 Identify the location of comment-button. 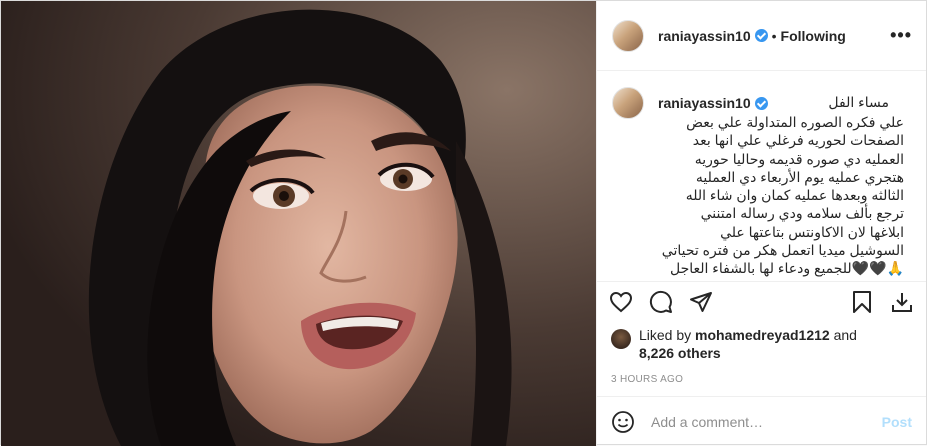
(661, 302).